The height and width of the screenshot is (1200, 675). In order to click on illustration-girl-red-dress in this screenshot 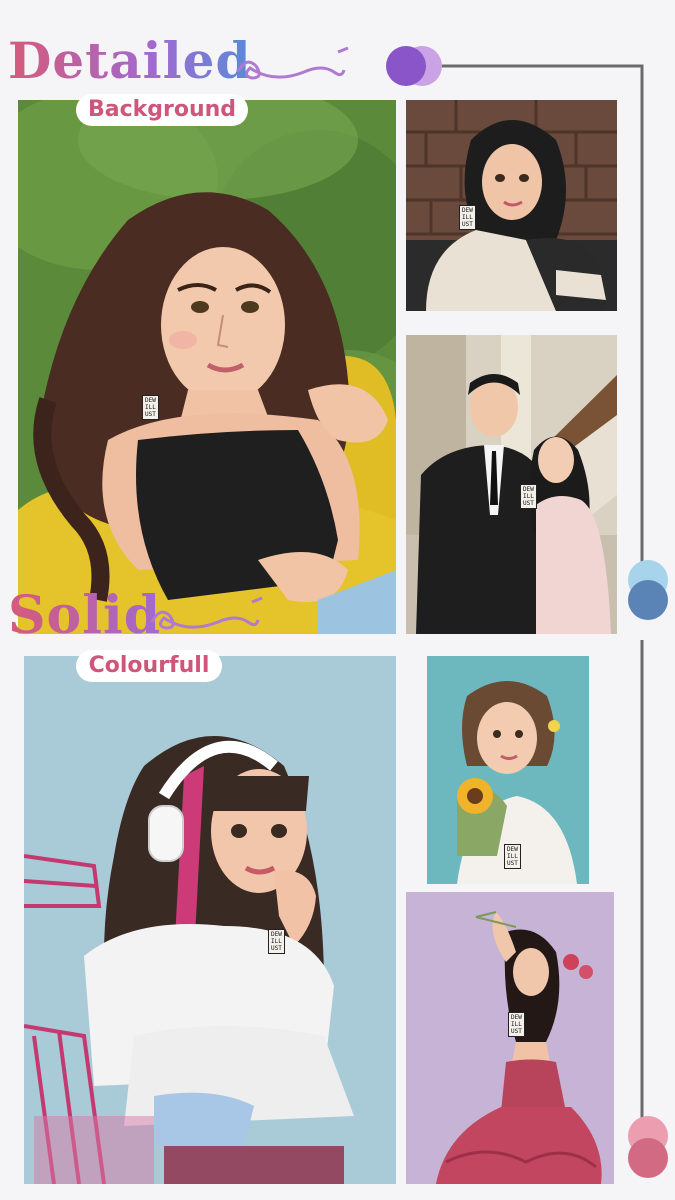, I will do `click(510, 1038)`.